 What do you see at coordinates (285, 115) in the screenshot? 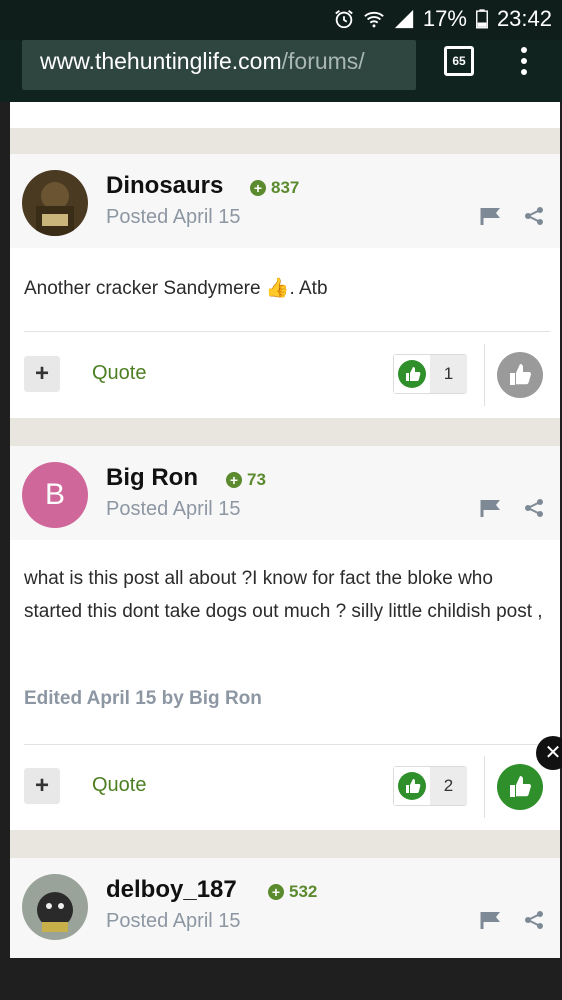
I see `previous-post-end` at bounding box center [285, 115].